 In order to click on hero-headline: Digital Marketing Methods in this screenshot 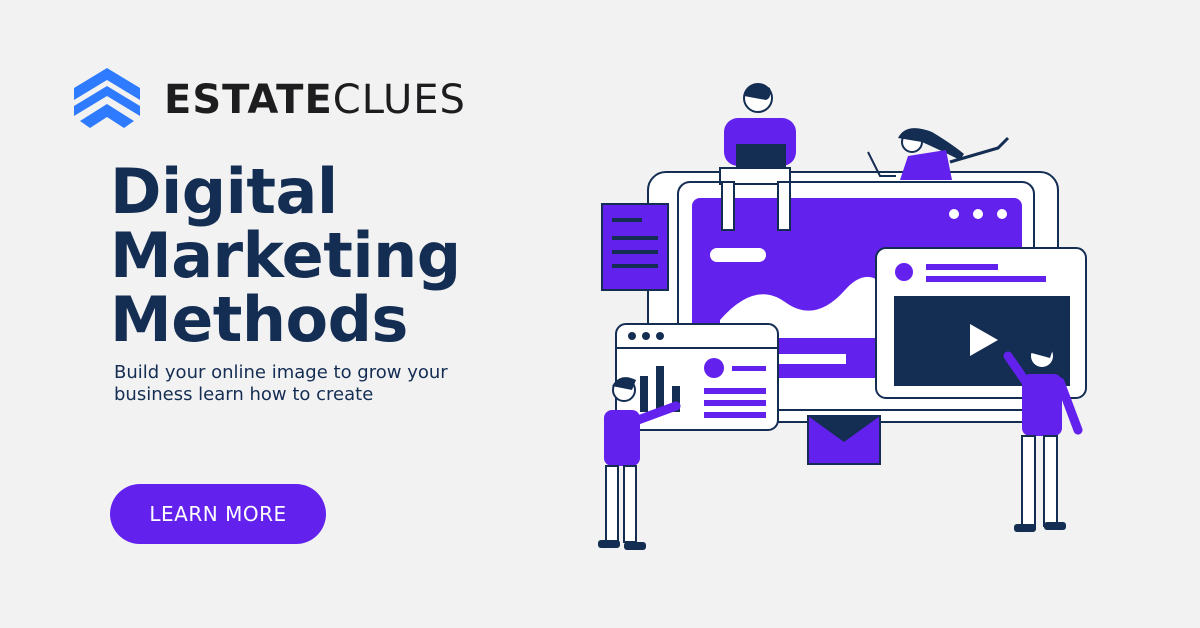, I will do `click(285, 256)`.